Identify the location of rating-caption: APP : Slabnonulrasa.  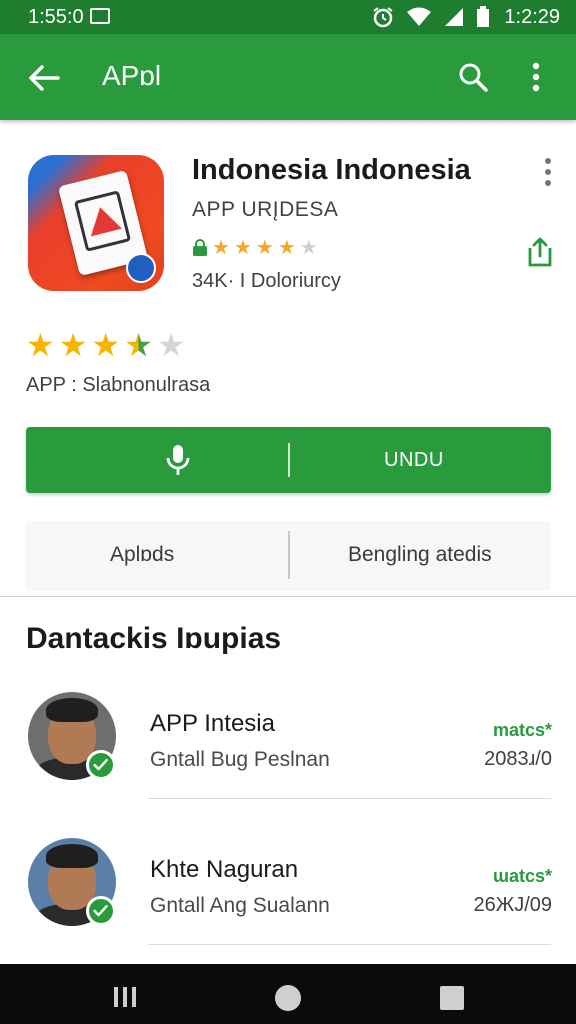
(118, 385).